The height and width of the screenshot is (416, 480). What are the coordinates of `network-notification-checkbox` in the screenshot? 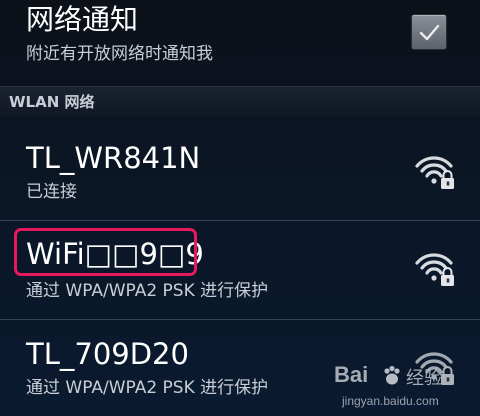 It's located at (429, 32).